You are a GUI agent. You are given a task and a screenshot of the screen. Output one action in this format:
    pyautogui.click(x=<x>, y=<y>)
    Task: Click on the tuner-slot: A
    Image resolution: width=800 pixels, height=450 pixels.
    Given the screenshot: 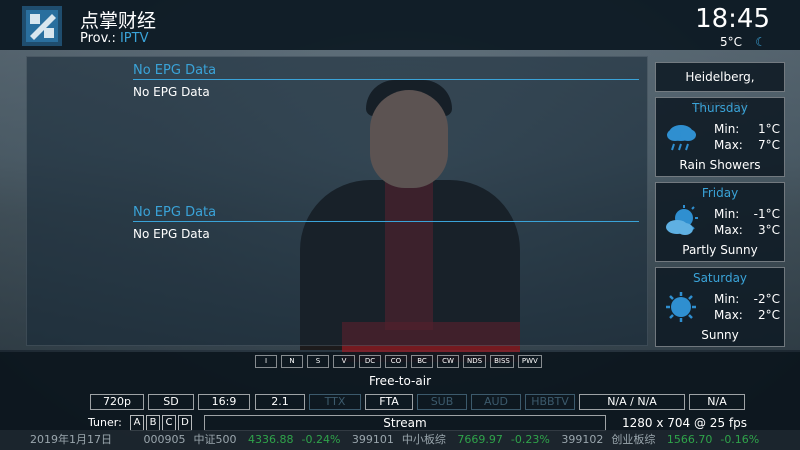 What is the action you would take?
    pyautogui.click(x=137, y=423)
    